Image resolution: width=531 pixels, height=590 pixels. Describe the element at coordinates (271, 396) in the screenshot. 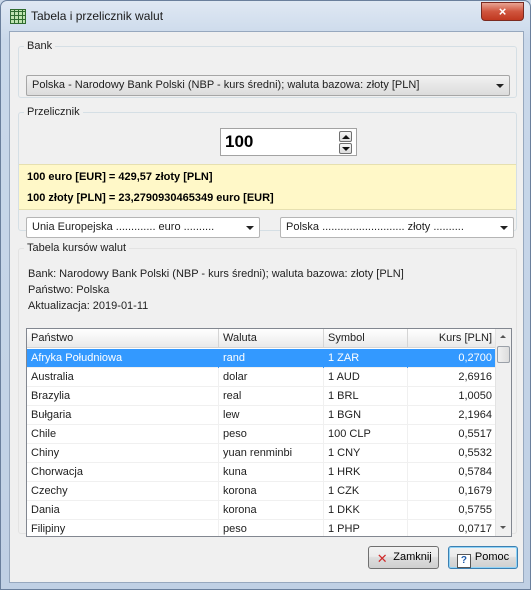

I see `cell-currency: real` at that location.